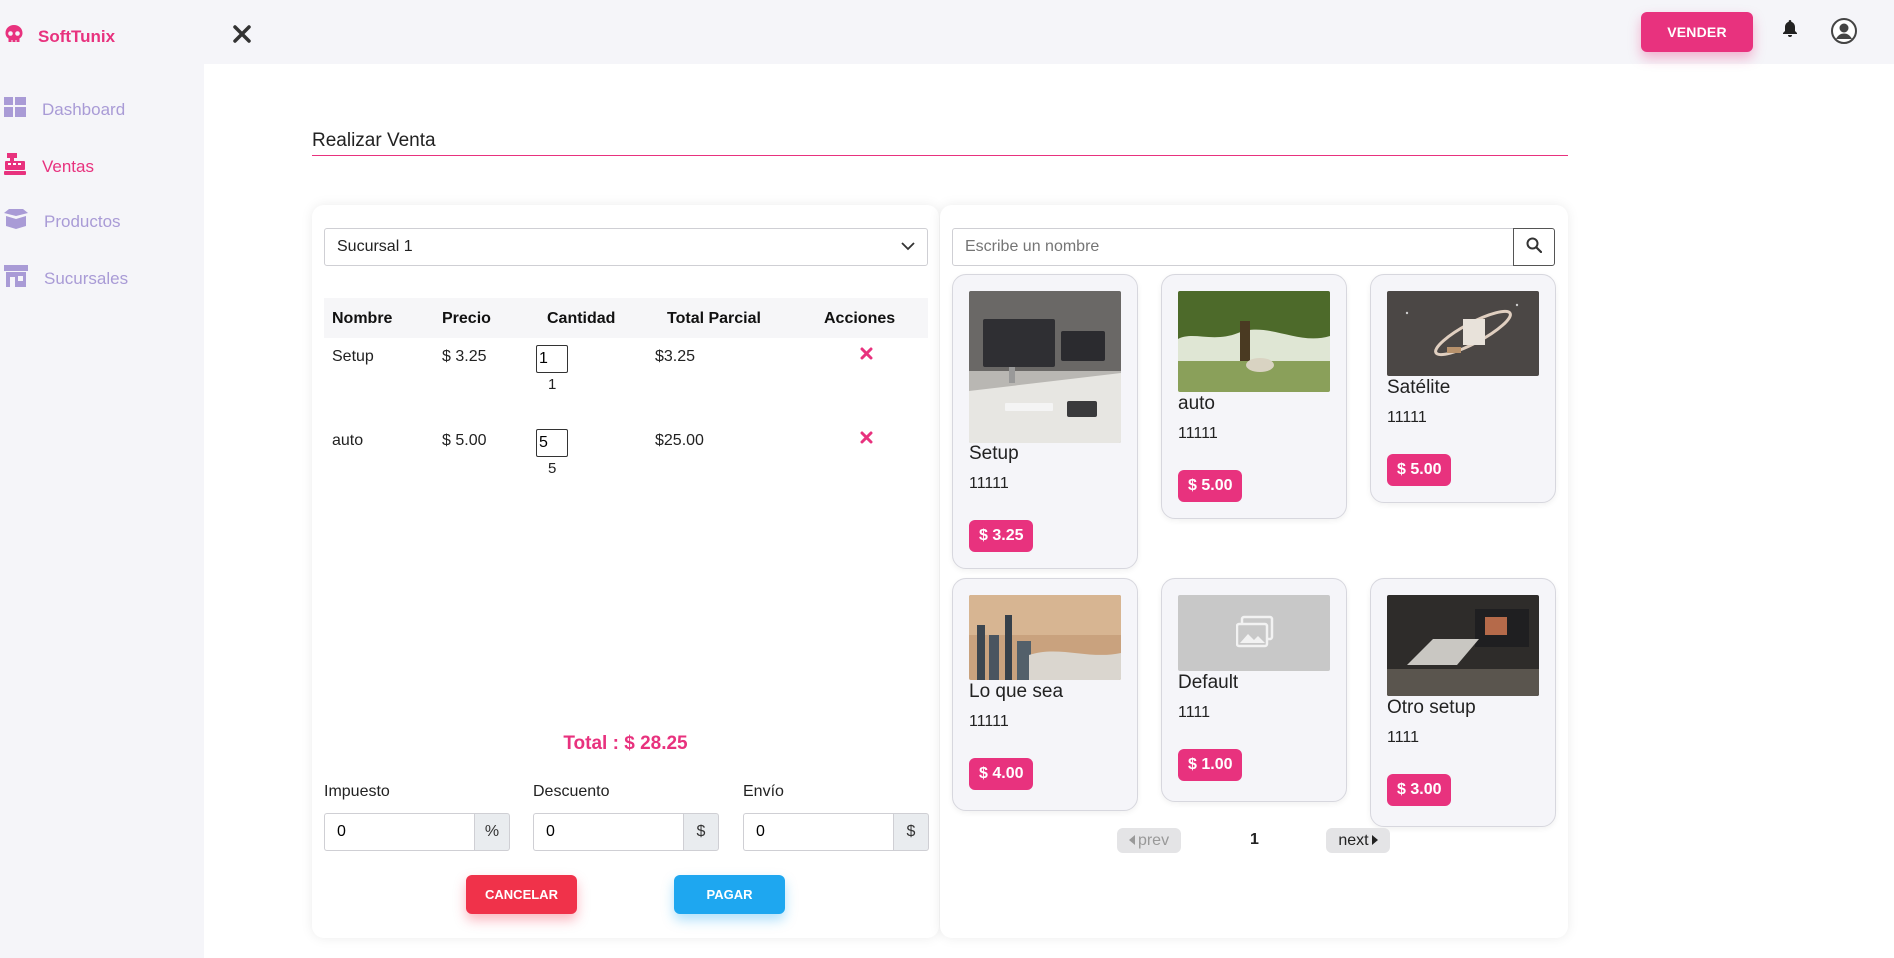  I want to click on quantity-text: 1, so click(552, 384).